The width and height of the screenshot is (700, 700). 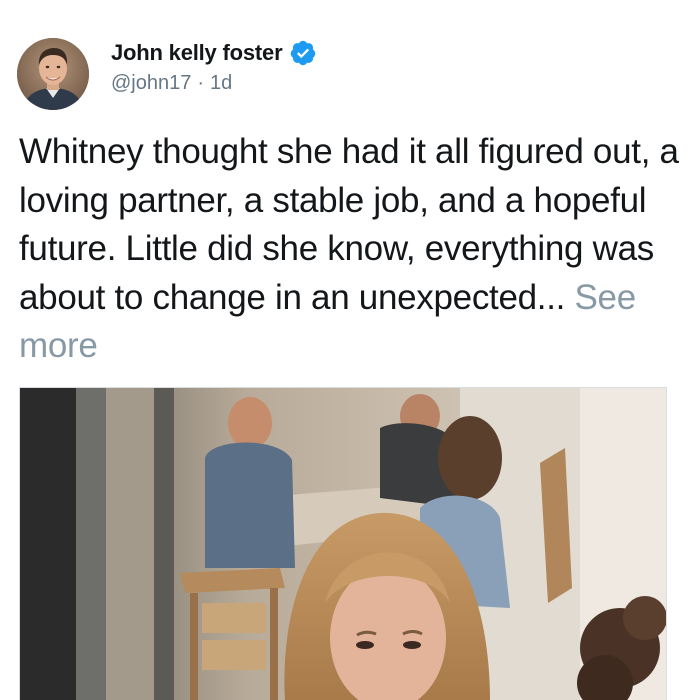 What do you see at coordinates (197, 53) in the screenshot?
I see `author-display-name: John kelly foster` at bounding box center [197, 53].